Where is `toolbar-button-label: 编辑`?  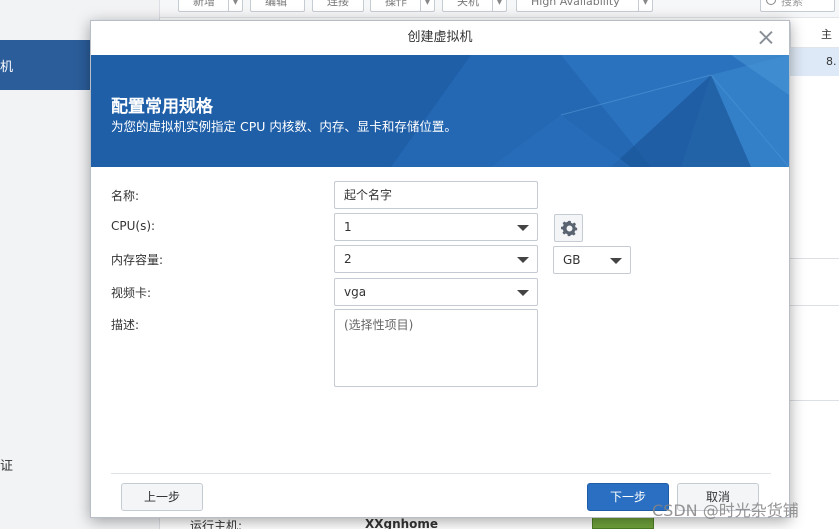 toolbar-button-label: 编辑 is located at coordinates (276, 4).